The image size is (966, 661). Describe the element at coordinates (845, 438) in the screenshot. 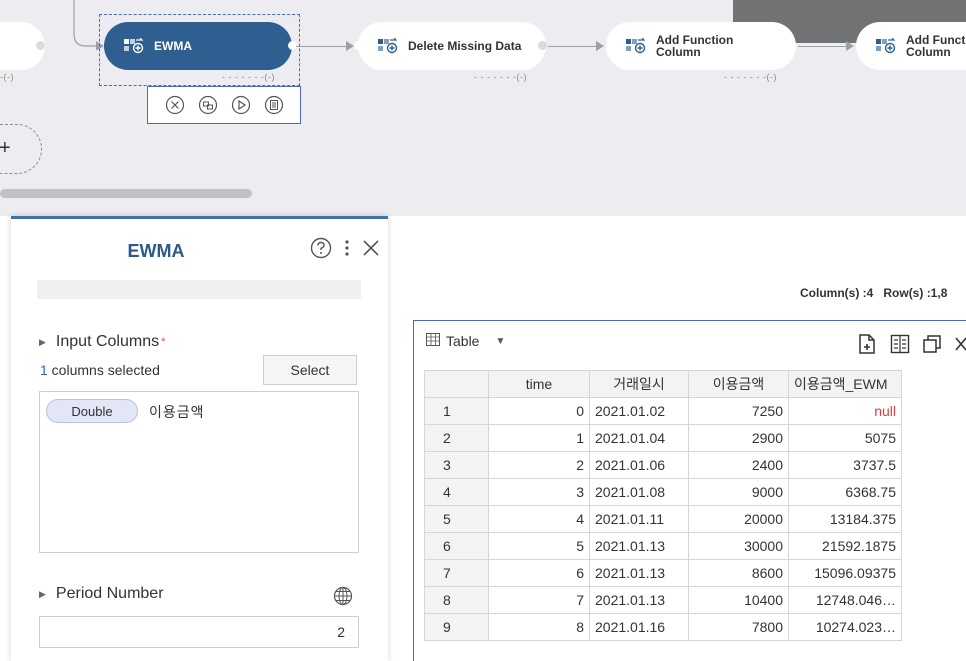

I see `cell-ewma: 5075` at that location.